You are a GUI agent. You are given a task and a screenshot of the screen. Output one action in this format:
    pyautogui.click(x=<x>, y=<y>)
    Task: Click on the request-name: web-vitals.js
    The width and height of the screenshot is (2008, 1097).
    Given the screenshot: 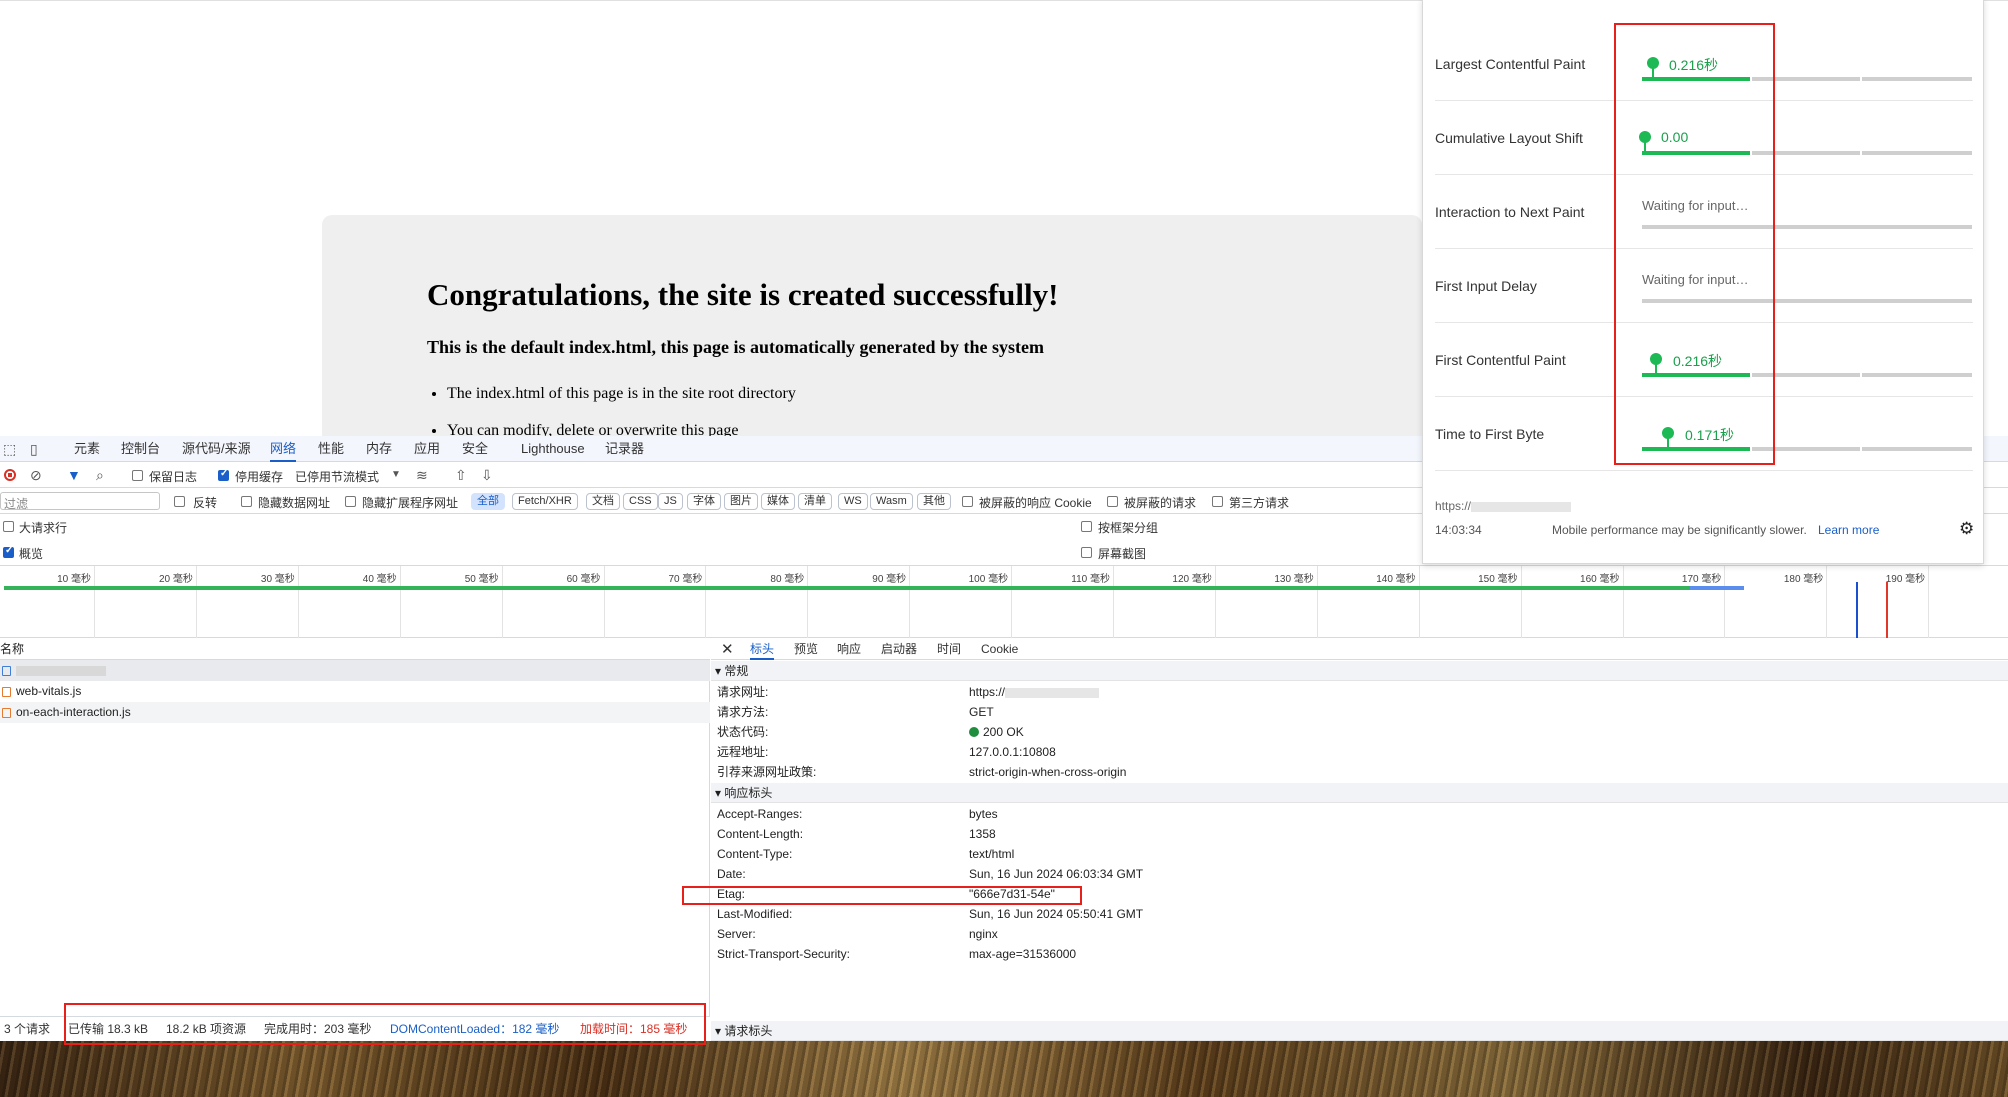 What is the action you would take?
    pyautogui.click(x=49, y=691)
    